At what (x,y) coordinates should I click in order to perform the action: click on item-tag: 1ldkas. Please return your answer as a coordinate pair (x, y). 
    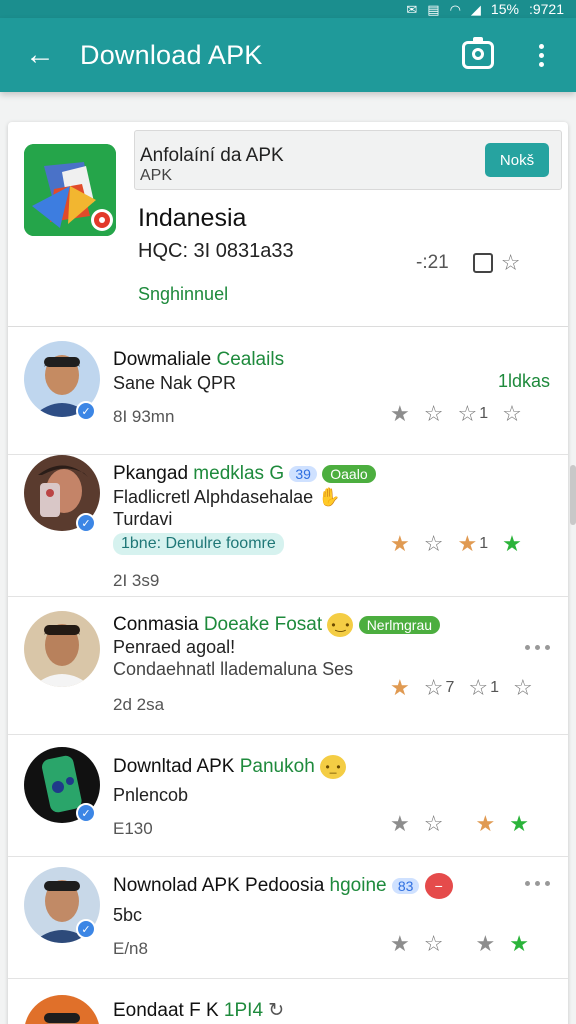
    Looking at the image, I should click on (523, 381).